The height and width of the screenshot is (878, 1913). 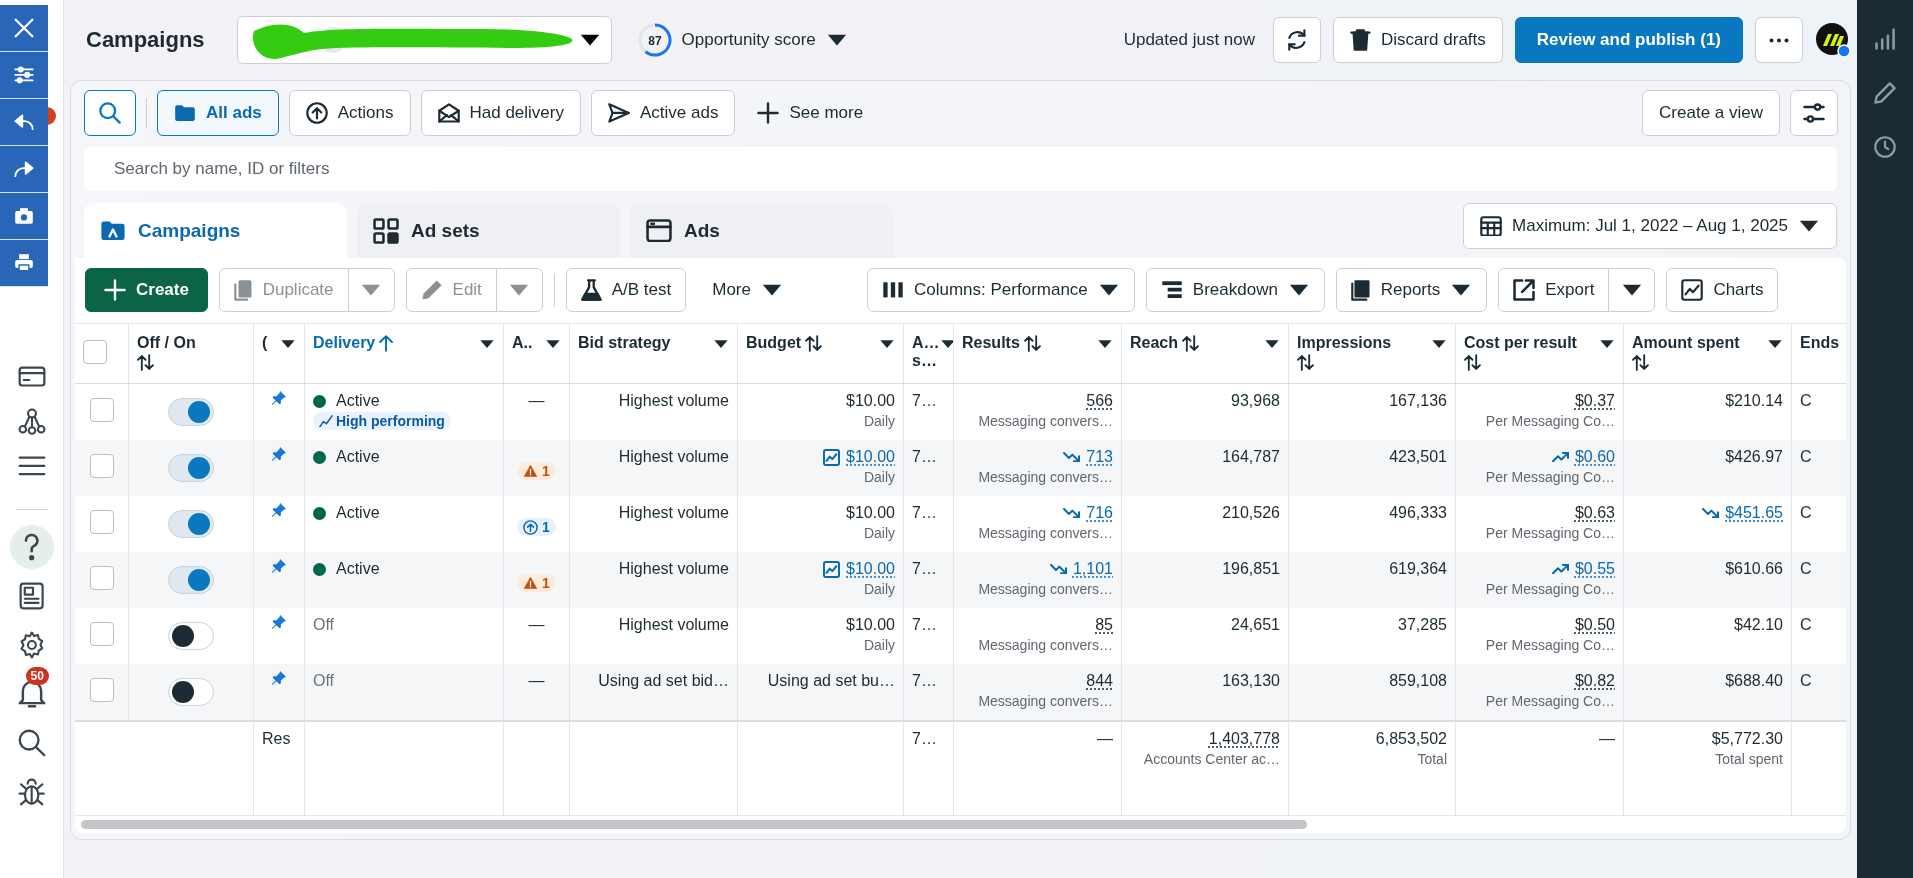 I want to click on clock-icon, so click(x=1885, y=147).